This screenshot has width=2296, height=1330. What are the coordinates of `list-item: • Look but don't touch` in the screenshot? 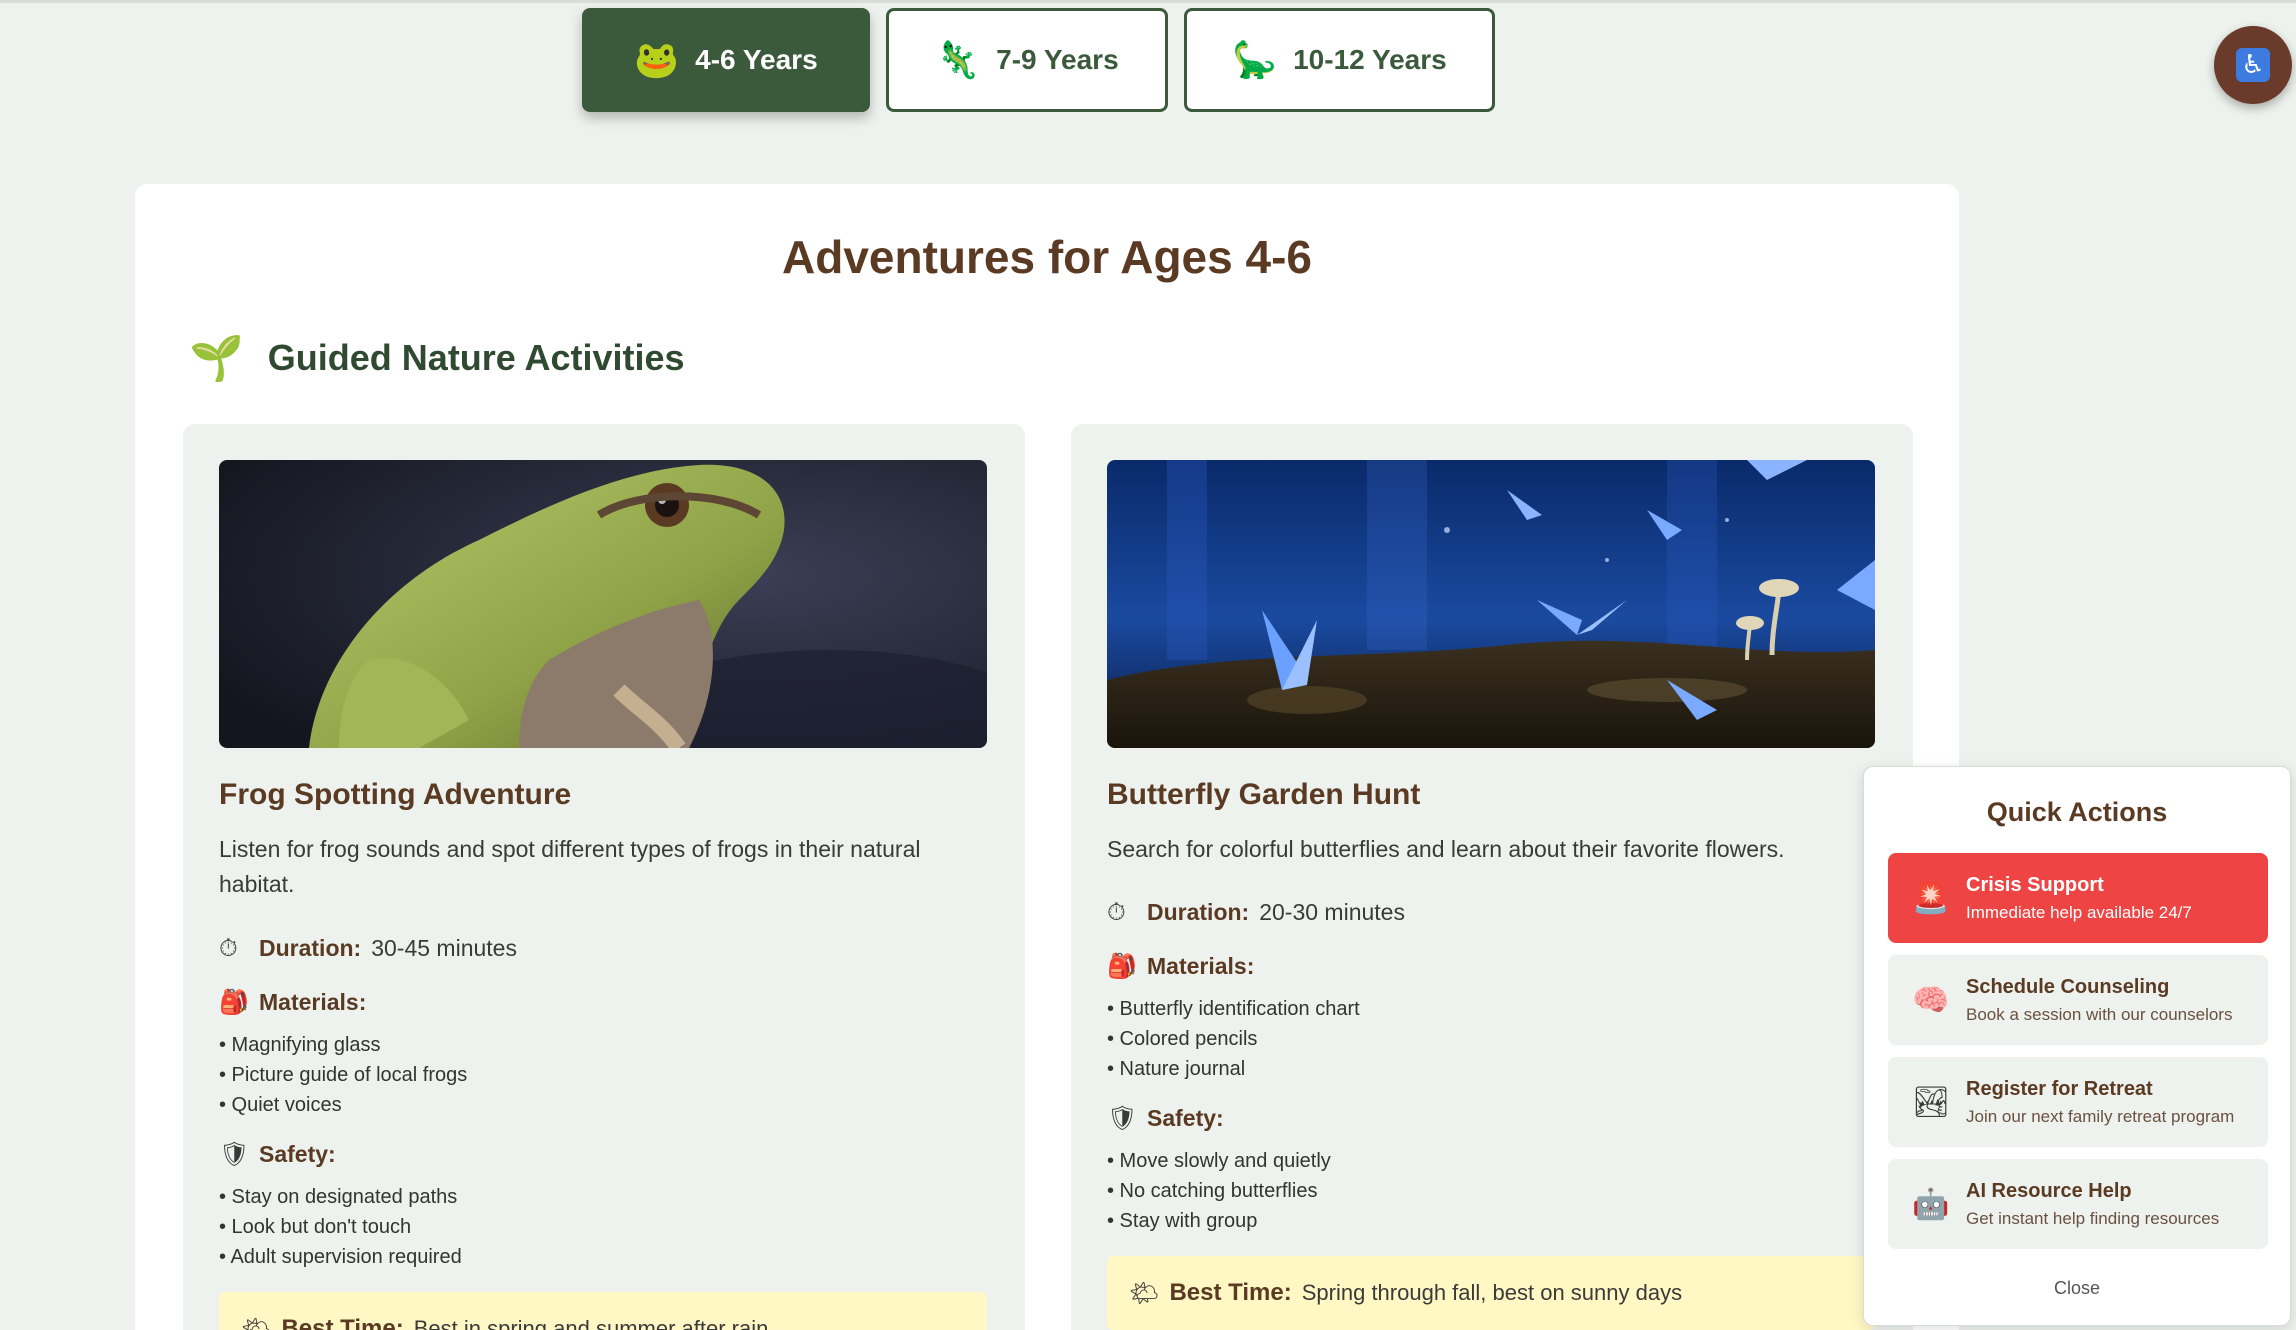 It's located at (315, 1227).